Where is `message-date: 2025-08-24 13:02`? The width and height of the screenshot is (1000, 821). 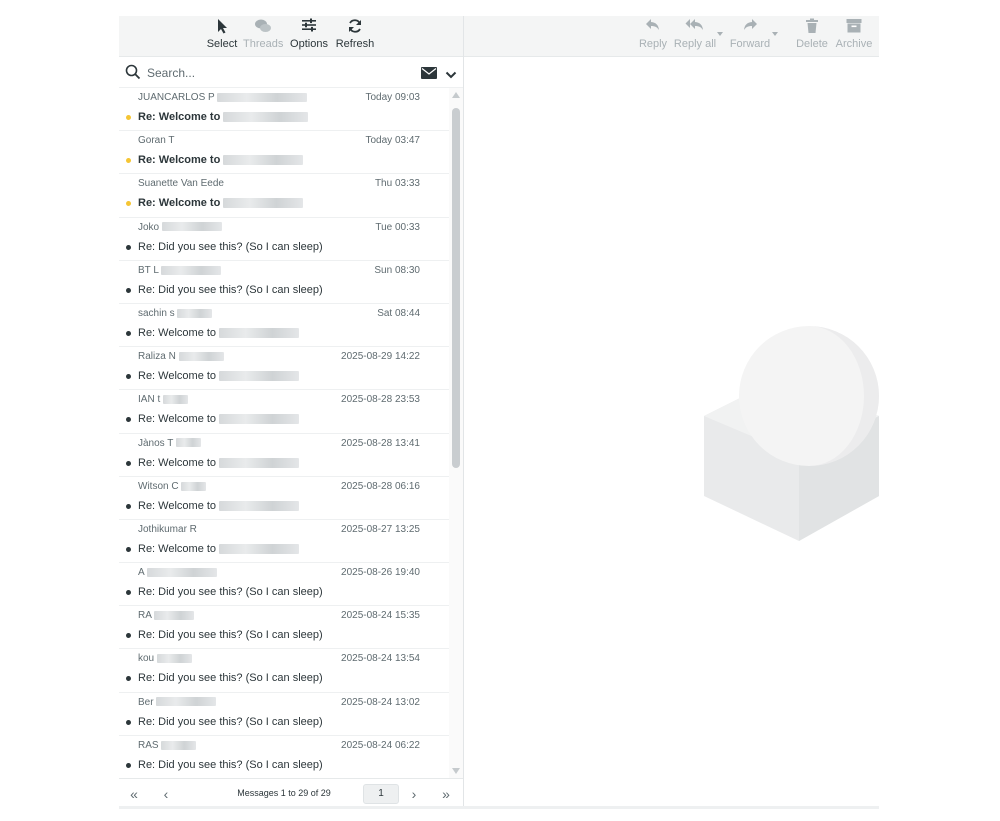
message-date: 2025-08-24 13:02 is located at coordinates (380, 702).